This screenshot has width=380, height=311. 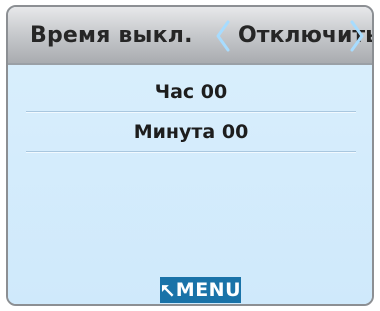 I want to click on menu-button: MENU, so click(x=200, y=290).